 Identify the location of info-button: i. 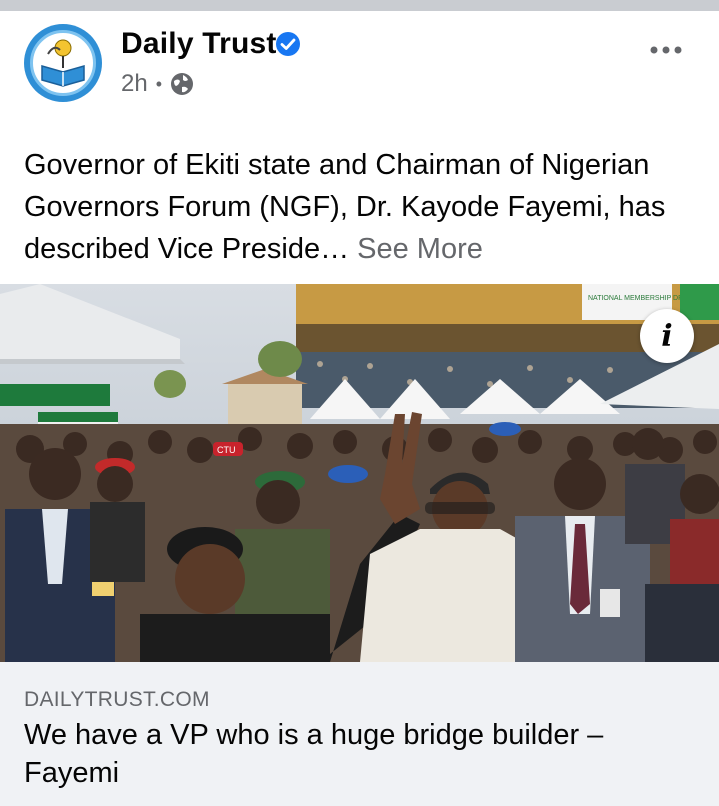
(667, 336).